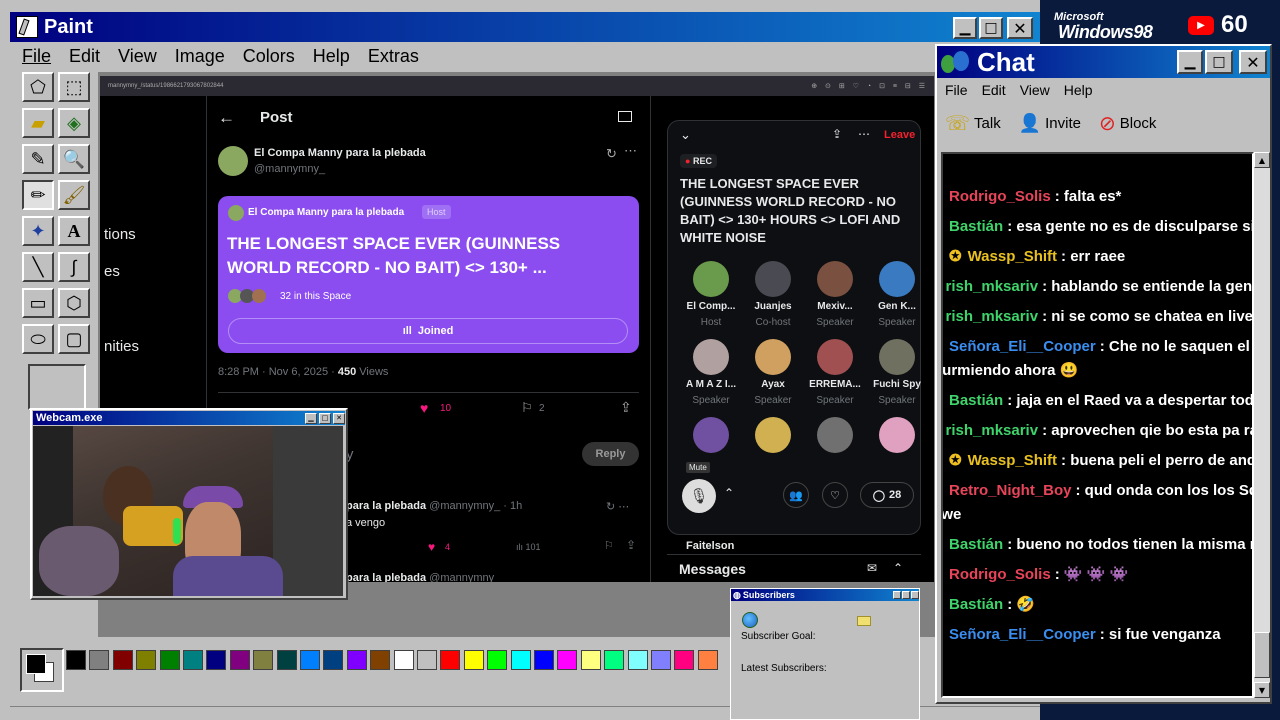  I want to click on author-handle: @mannymny_, so click(289, 169).